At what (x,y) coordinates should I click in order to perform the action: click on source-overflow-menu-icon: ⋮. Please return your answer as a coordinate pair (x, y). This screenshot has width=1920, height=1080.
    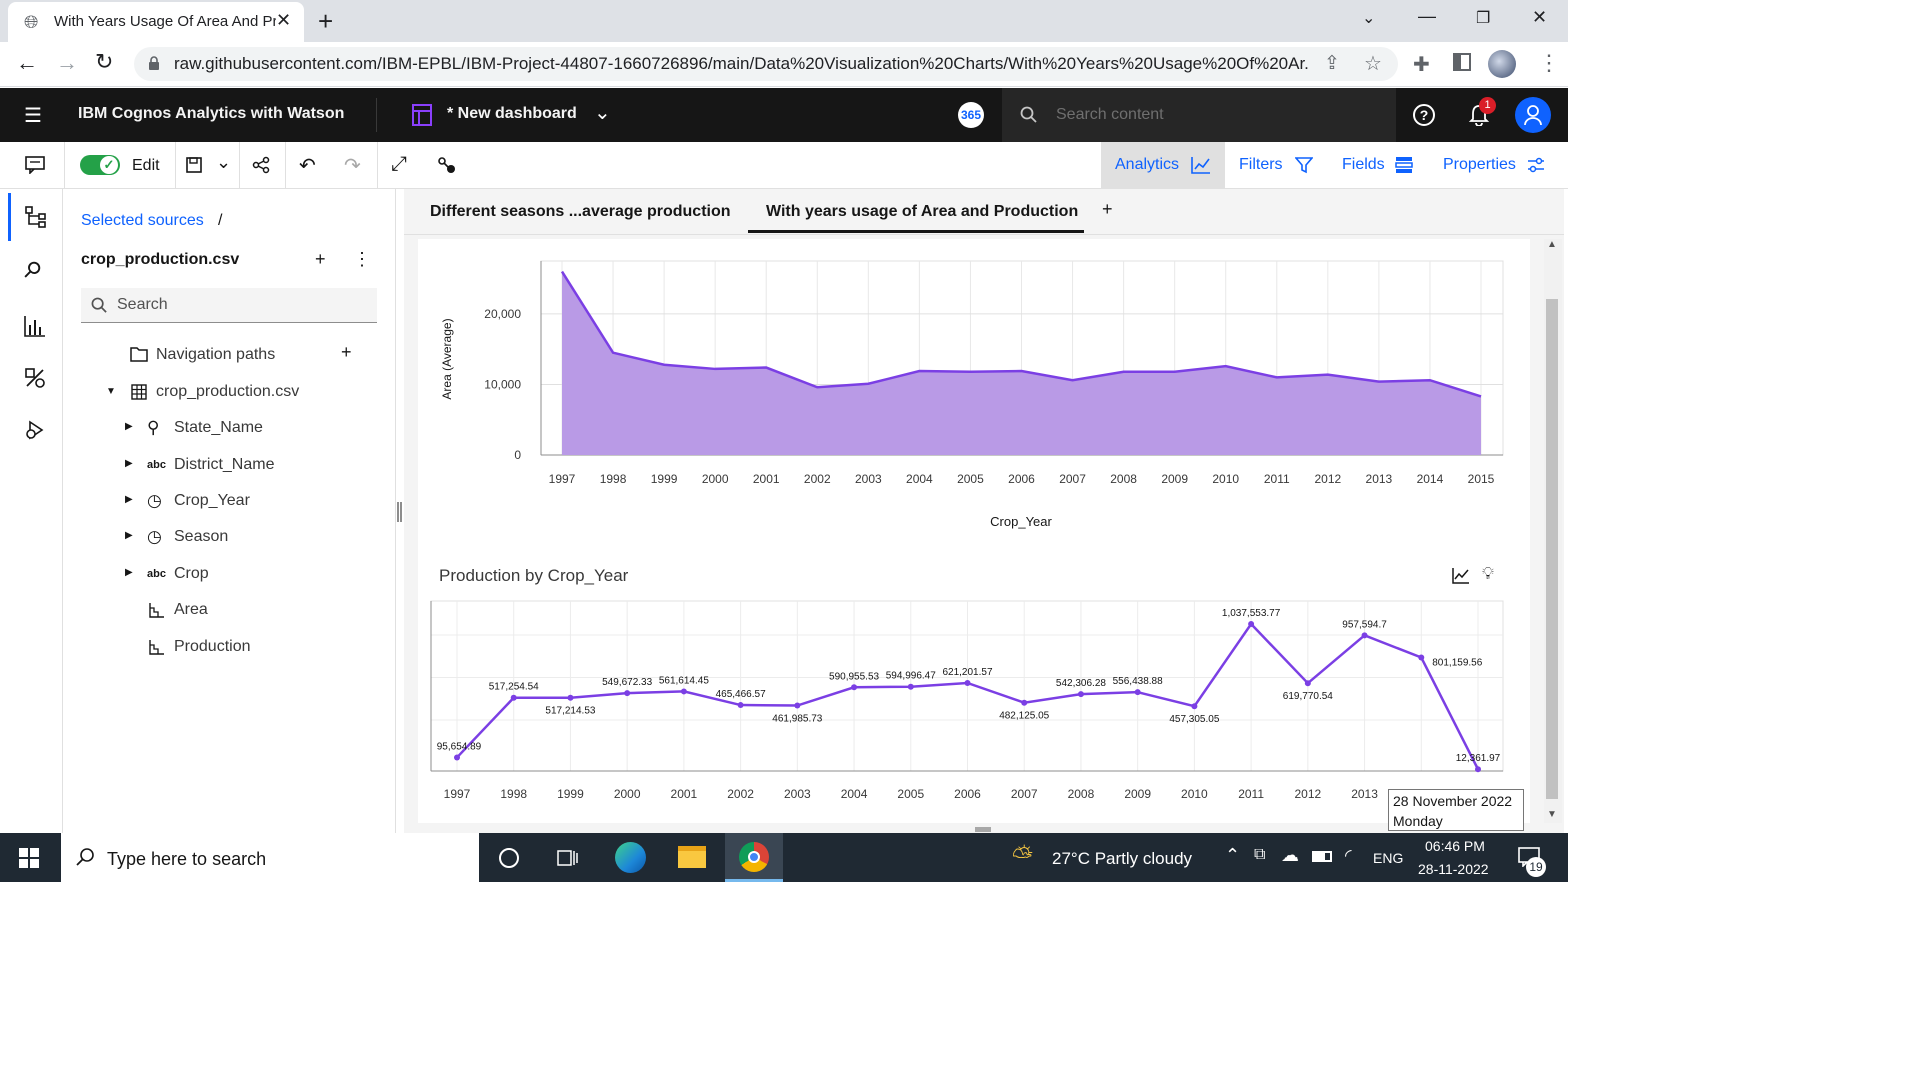
    Looking at the image, I should click on (362, 259).